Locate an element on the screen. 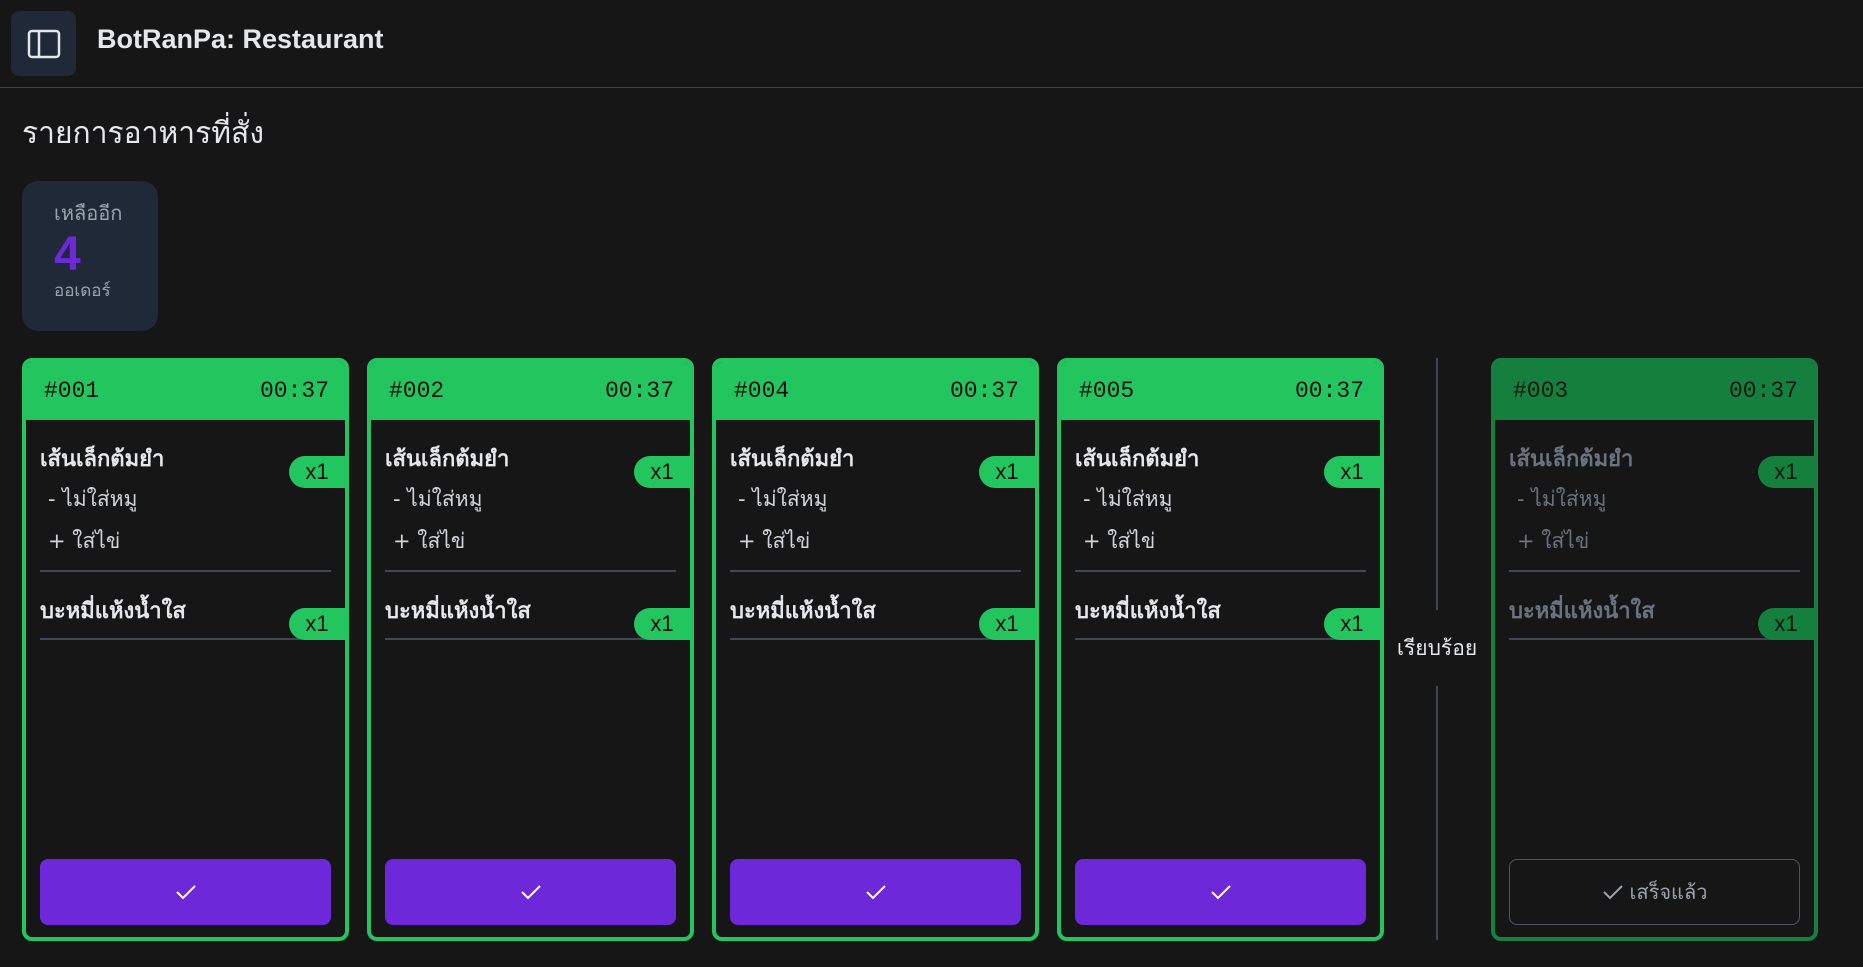  remaining-unit: ออเดอร์ is located at coordinates (82, 291).